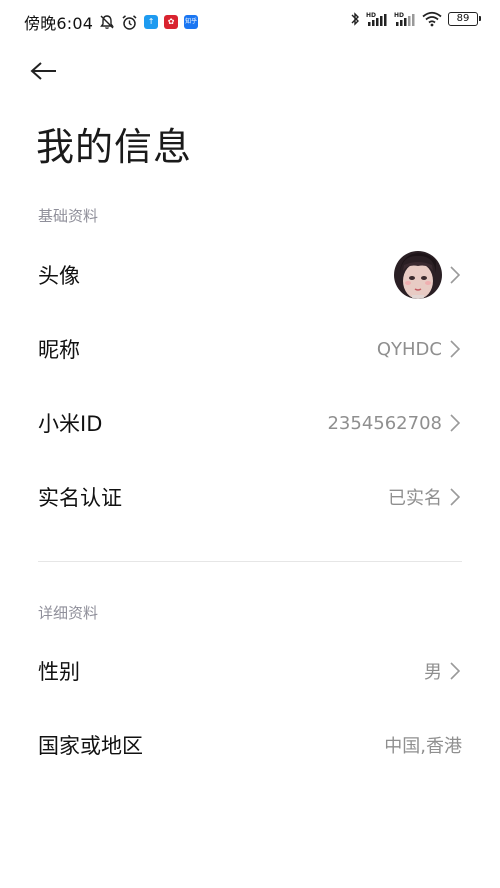 The width and height of the screenshot is (500, 888). Describe the element at coordinates (250, 21) in the screenshot. I see `status-bar: 傍晚6:04 ↑ ✿ 知乎 HD HD 89` at that location.